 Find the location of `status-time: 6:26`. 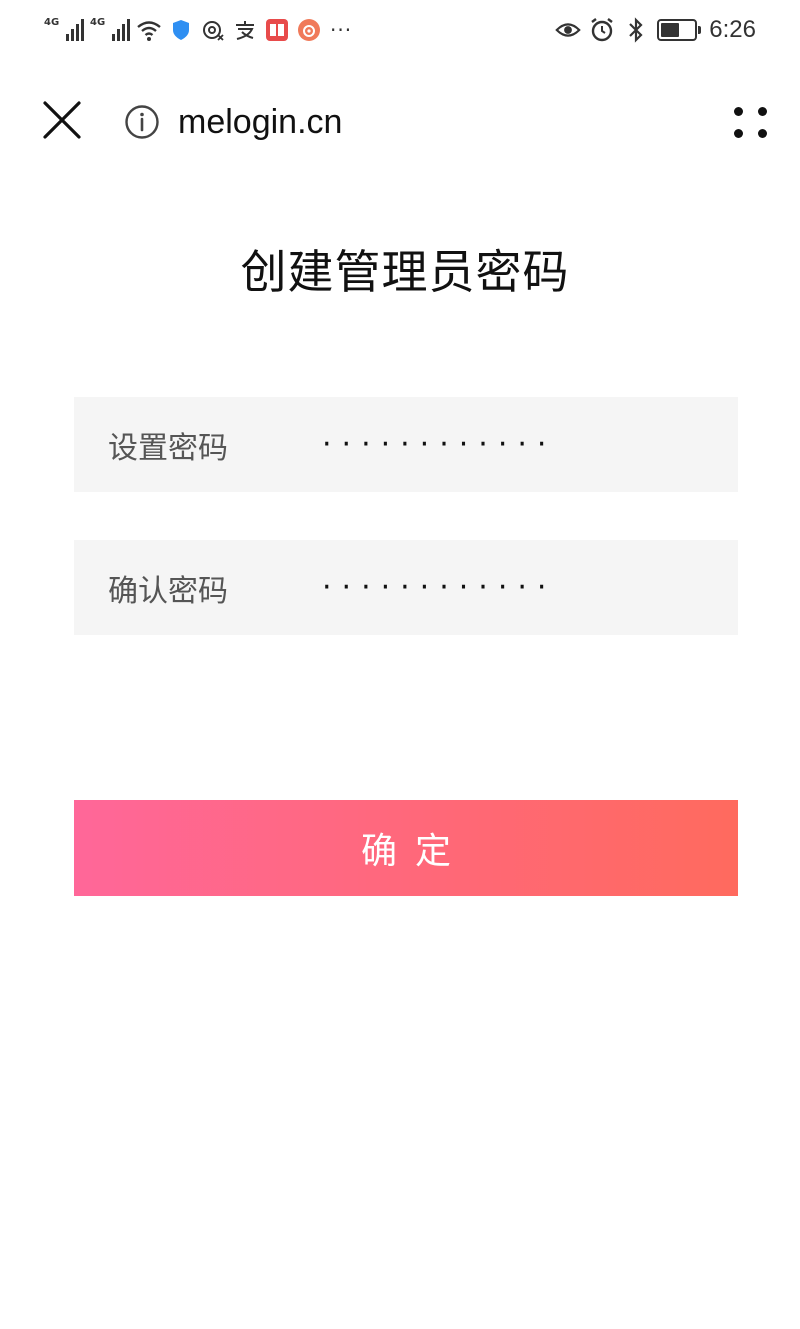

status-time: 6:26 is located at coordinates (732, 29).